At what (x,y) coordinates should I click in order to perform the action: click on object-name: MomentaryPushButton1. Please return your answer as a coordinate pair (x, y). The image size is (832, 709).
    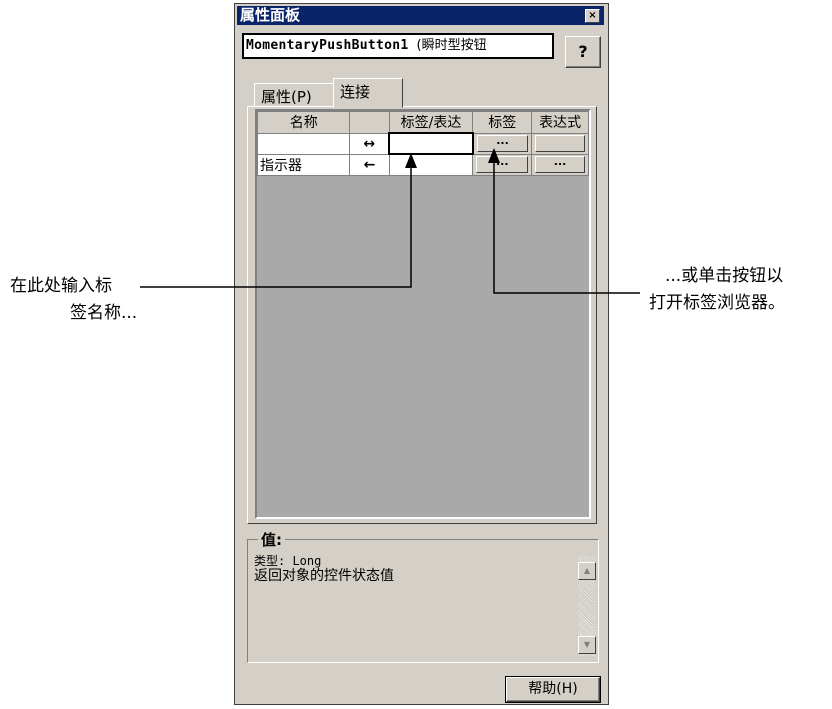
    Looking at the image, I should click on (327, 45).